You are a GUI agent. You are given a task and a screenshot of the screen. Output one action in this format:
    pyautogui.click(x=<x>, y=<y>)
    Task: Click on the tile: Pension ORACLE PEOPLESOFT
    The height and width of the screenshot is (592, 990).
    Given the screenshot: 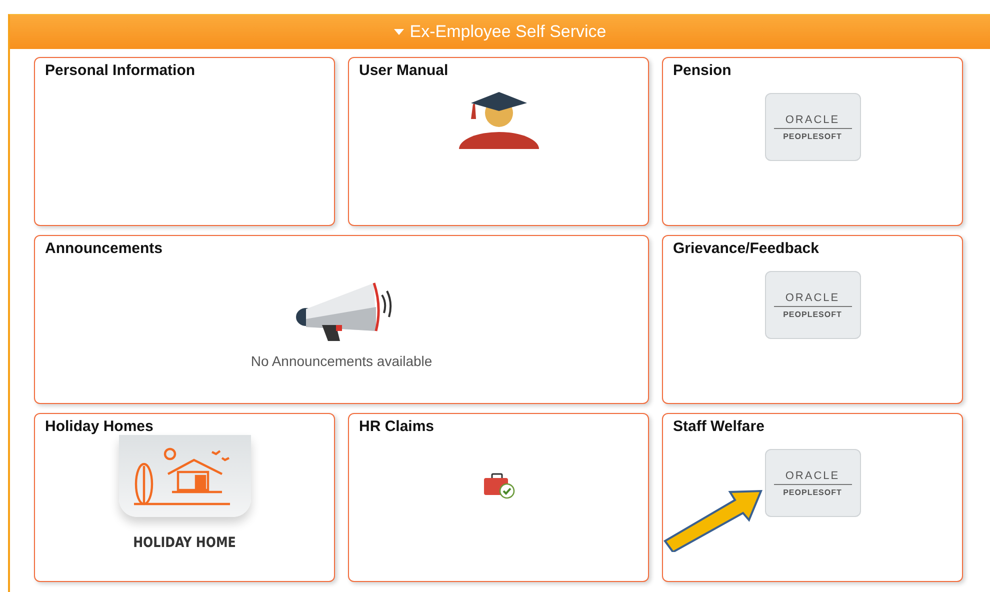 What is the action you would take?
    pyautogui.click(x=812, y=141)
    